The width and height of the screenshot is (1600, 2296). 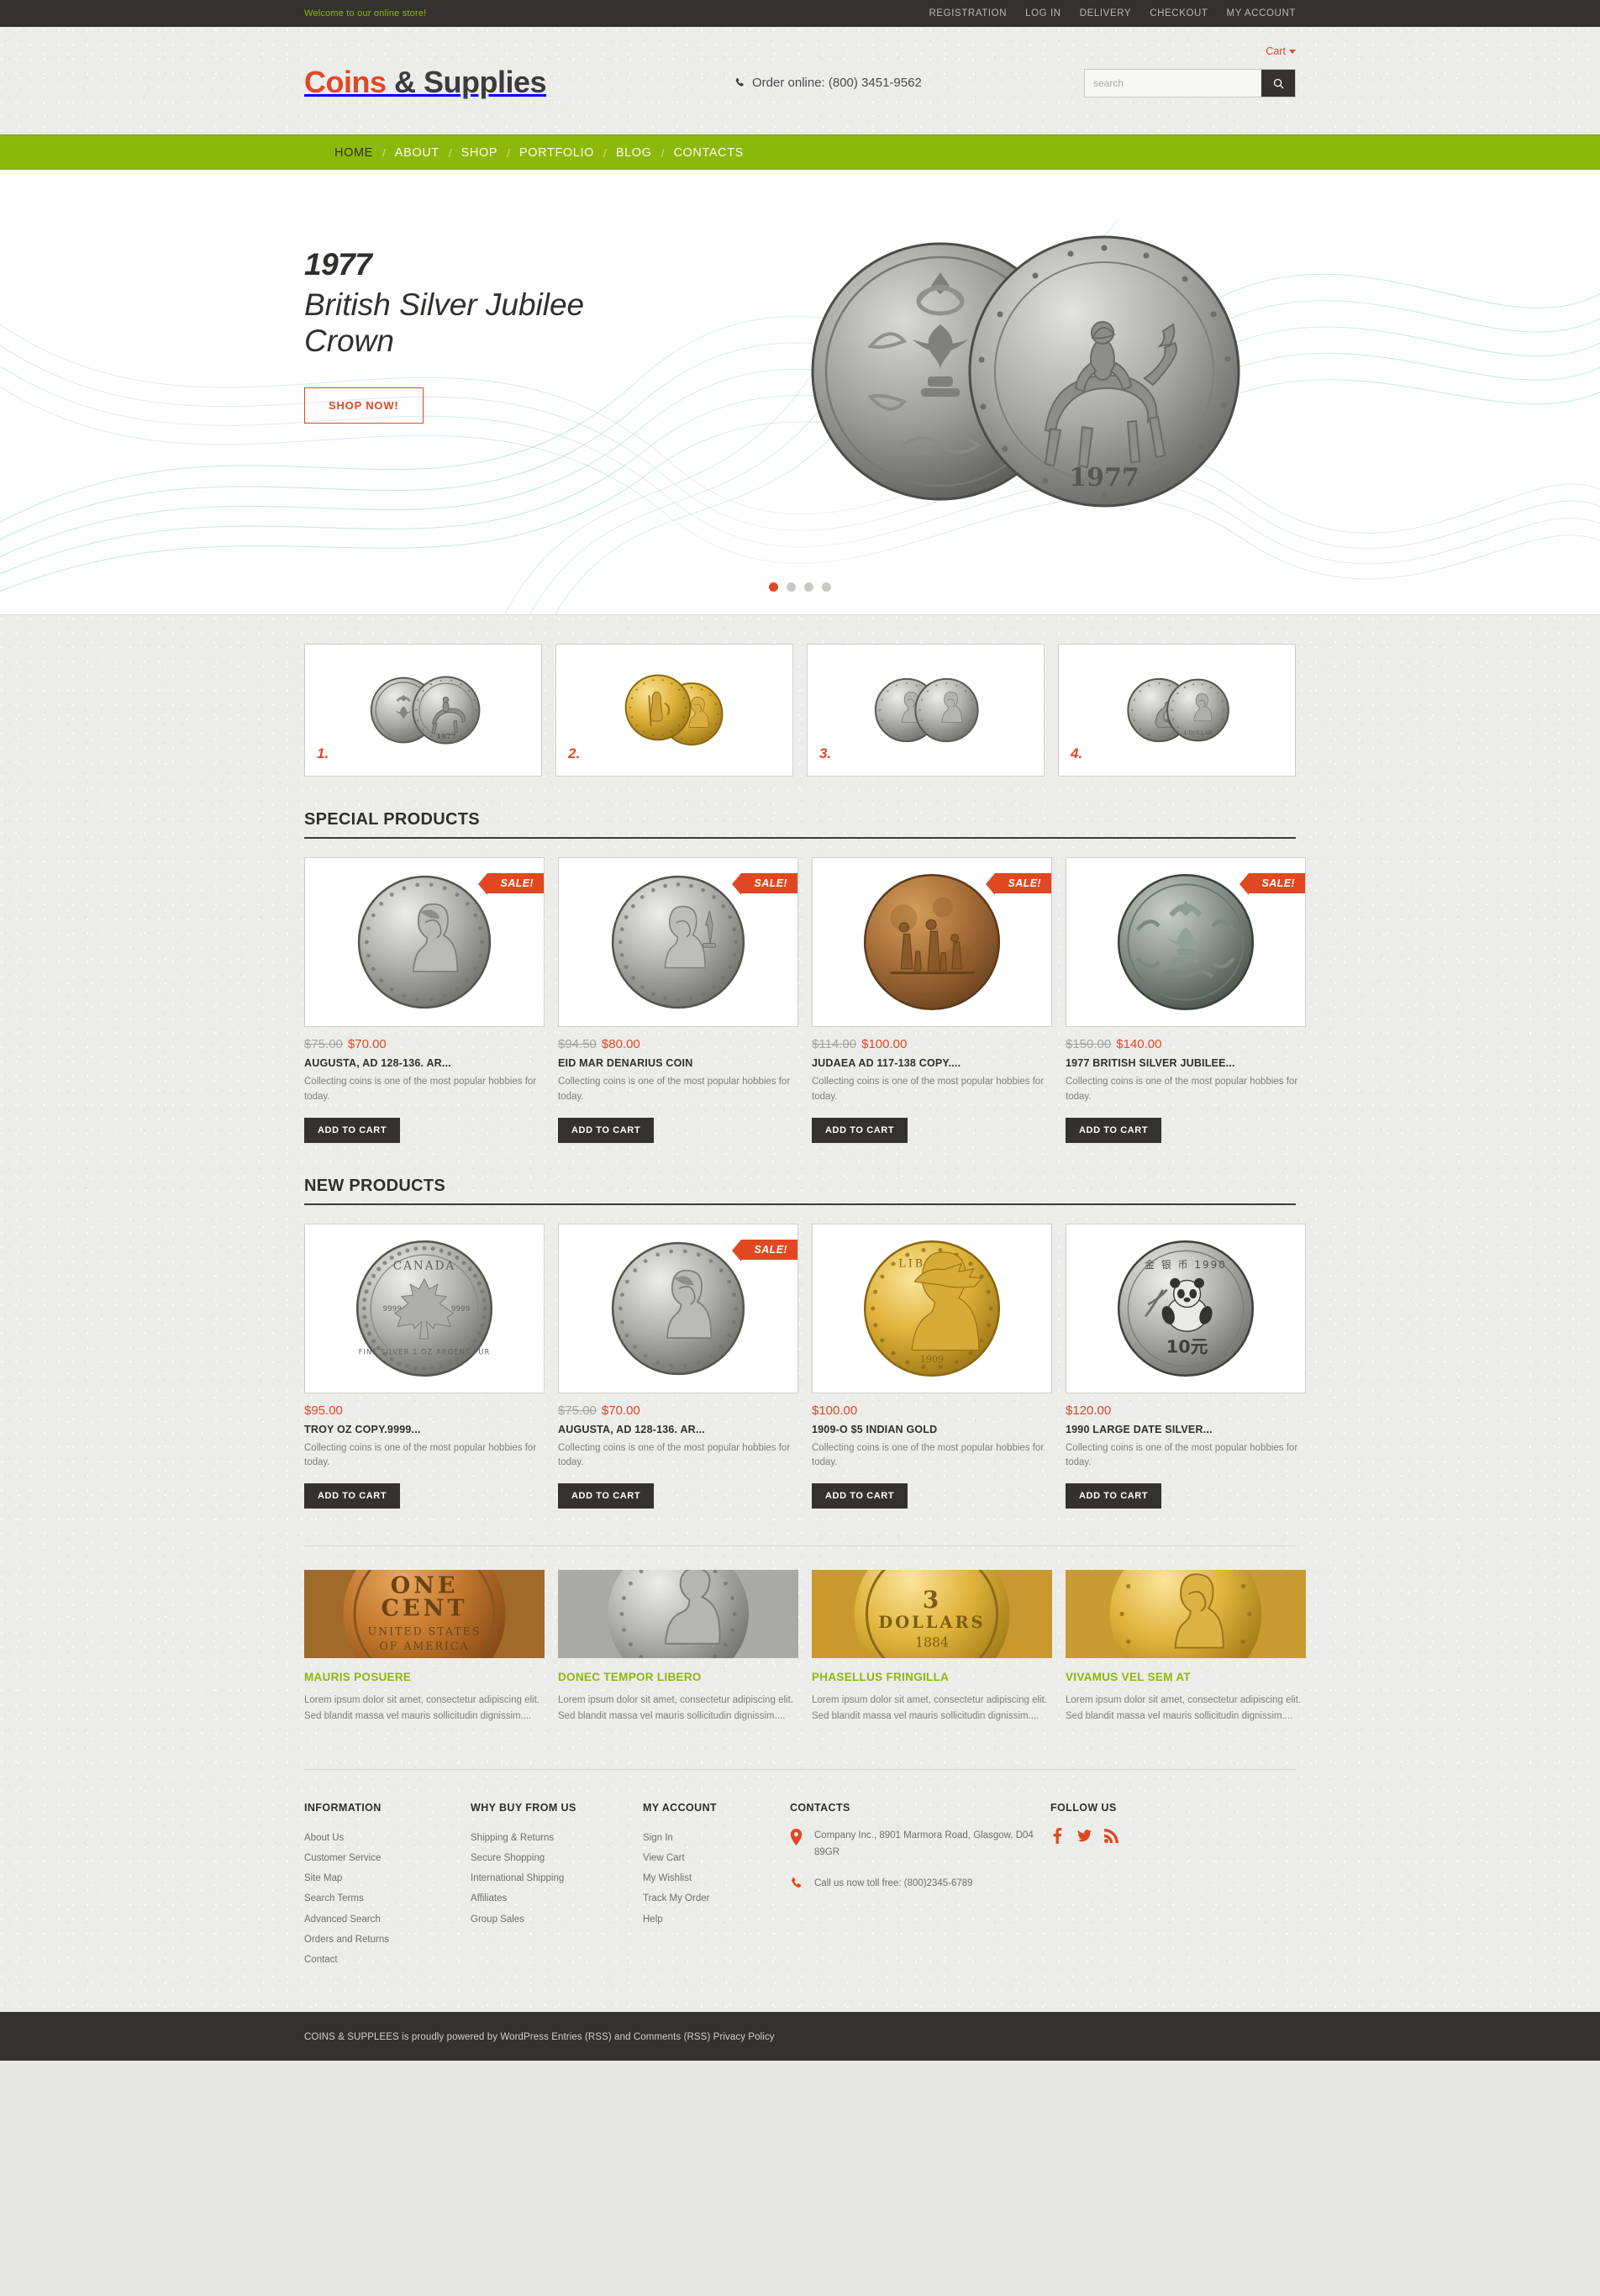 I want to click on top-link-checkout: CHECKOUT, so click(x=1179, y=13).